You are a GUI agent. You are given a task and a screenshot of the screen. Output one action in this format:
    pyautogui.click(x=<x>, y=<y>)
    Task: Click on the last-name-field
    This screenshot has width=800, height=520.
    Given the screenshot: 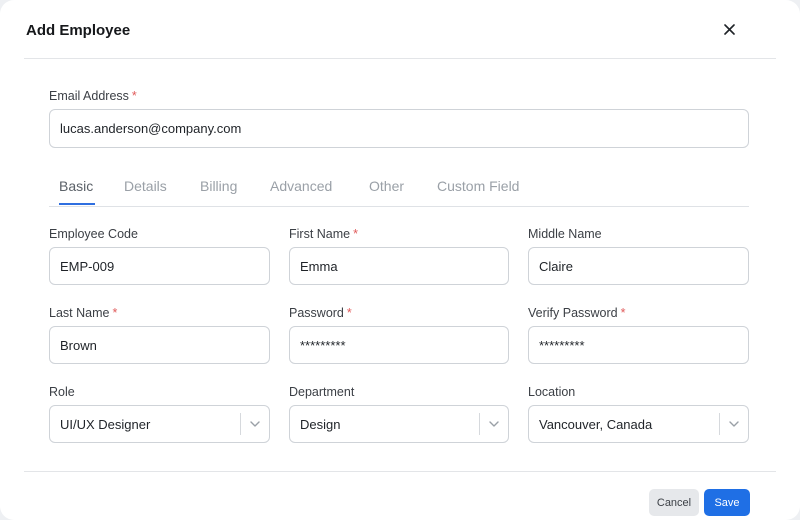 What is the action you would take?
    pyautogui.click(x=159, y=345)
    